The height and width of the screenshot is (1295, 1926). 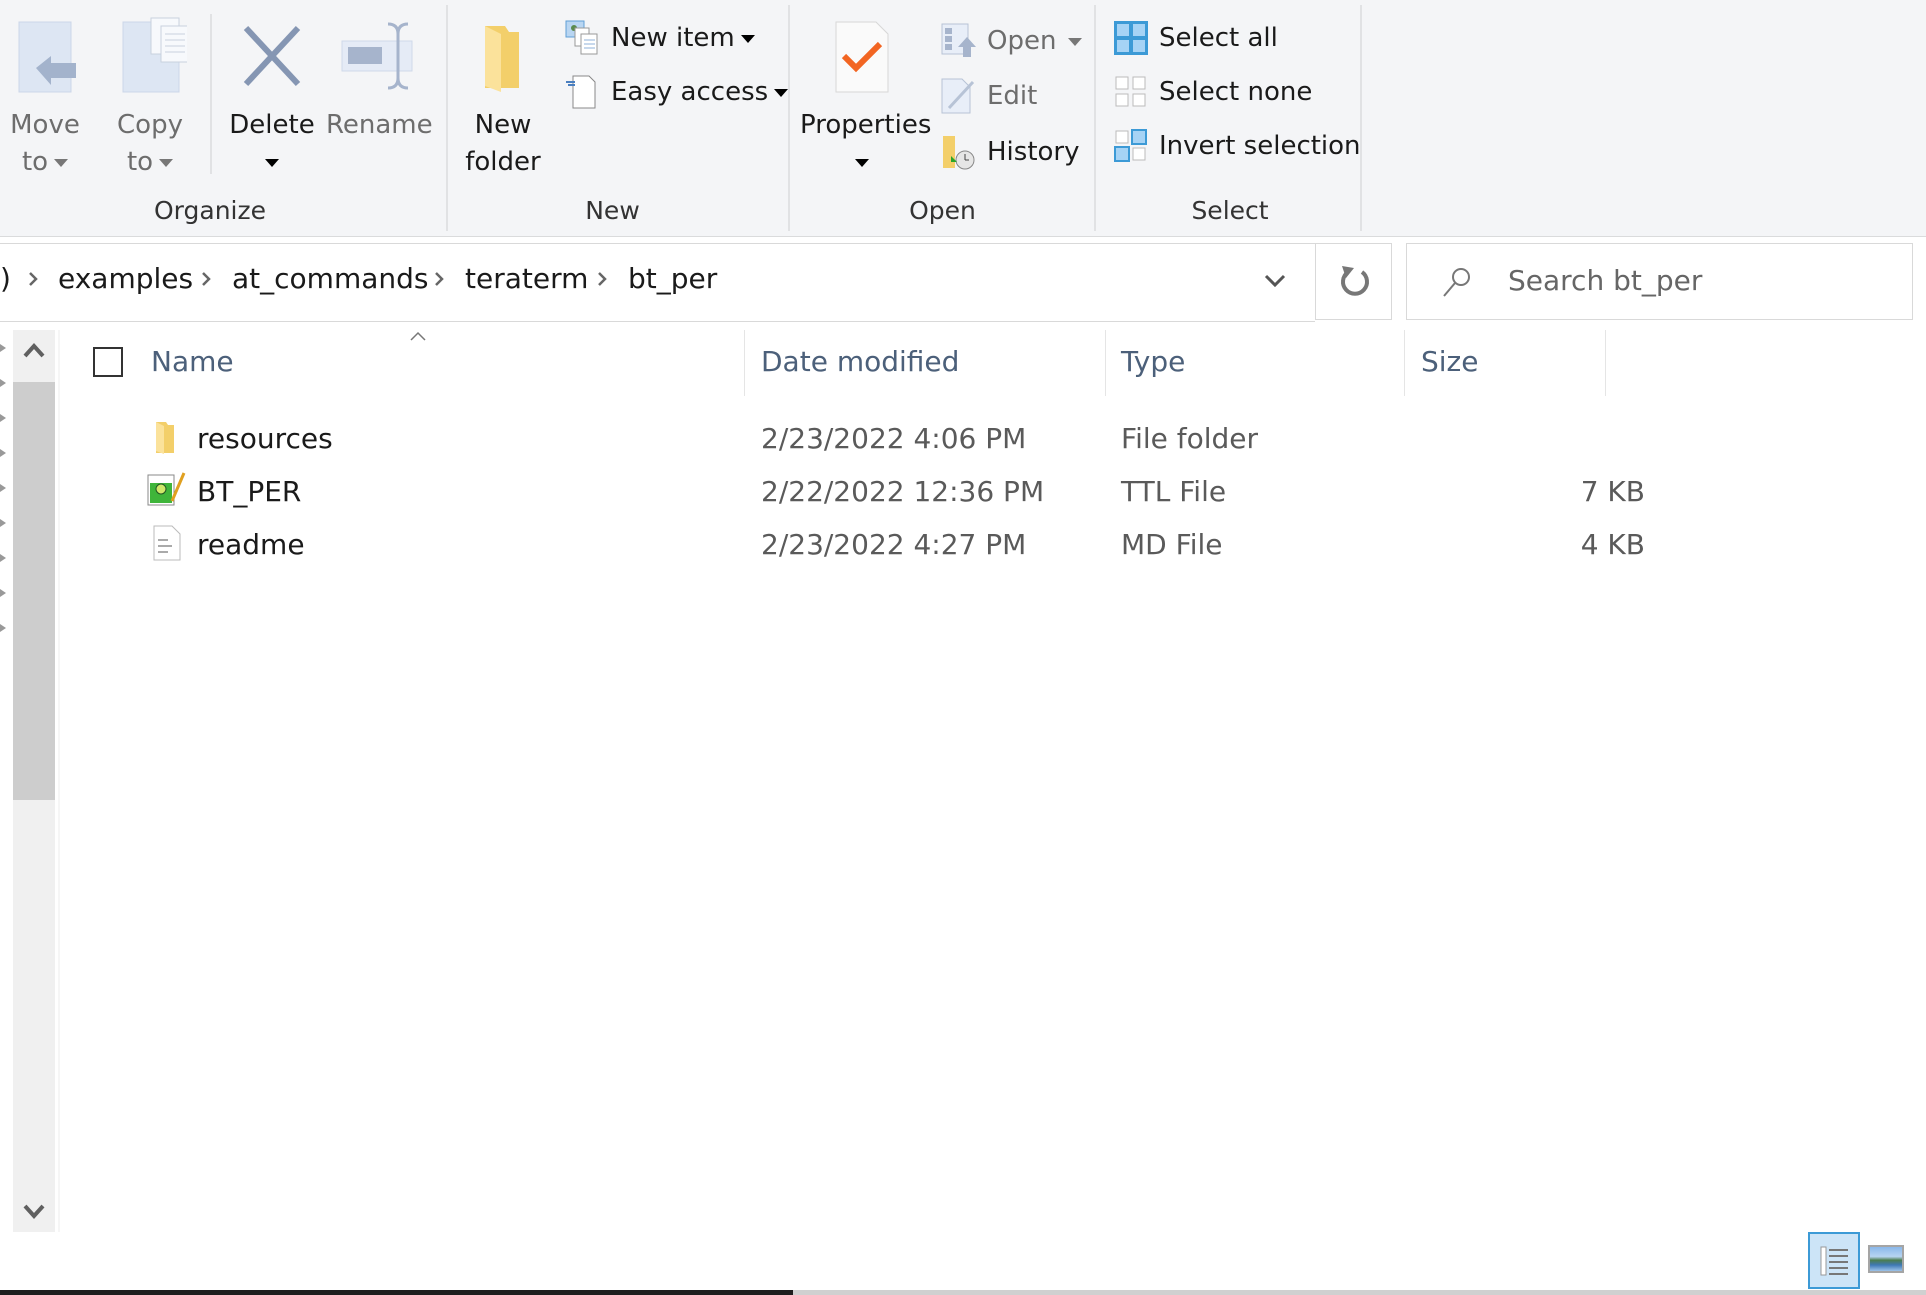 I want to click on breadcrumb-item: bt_per, so click(x=672, y=278).